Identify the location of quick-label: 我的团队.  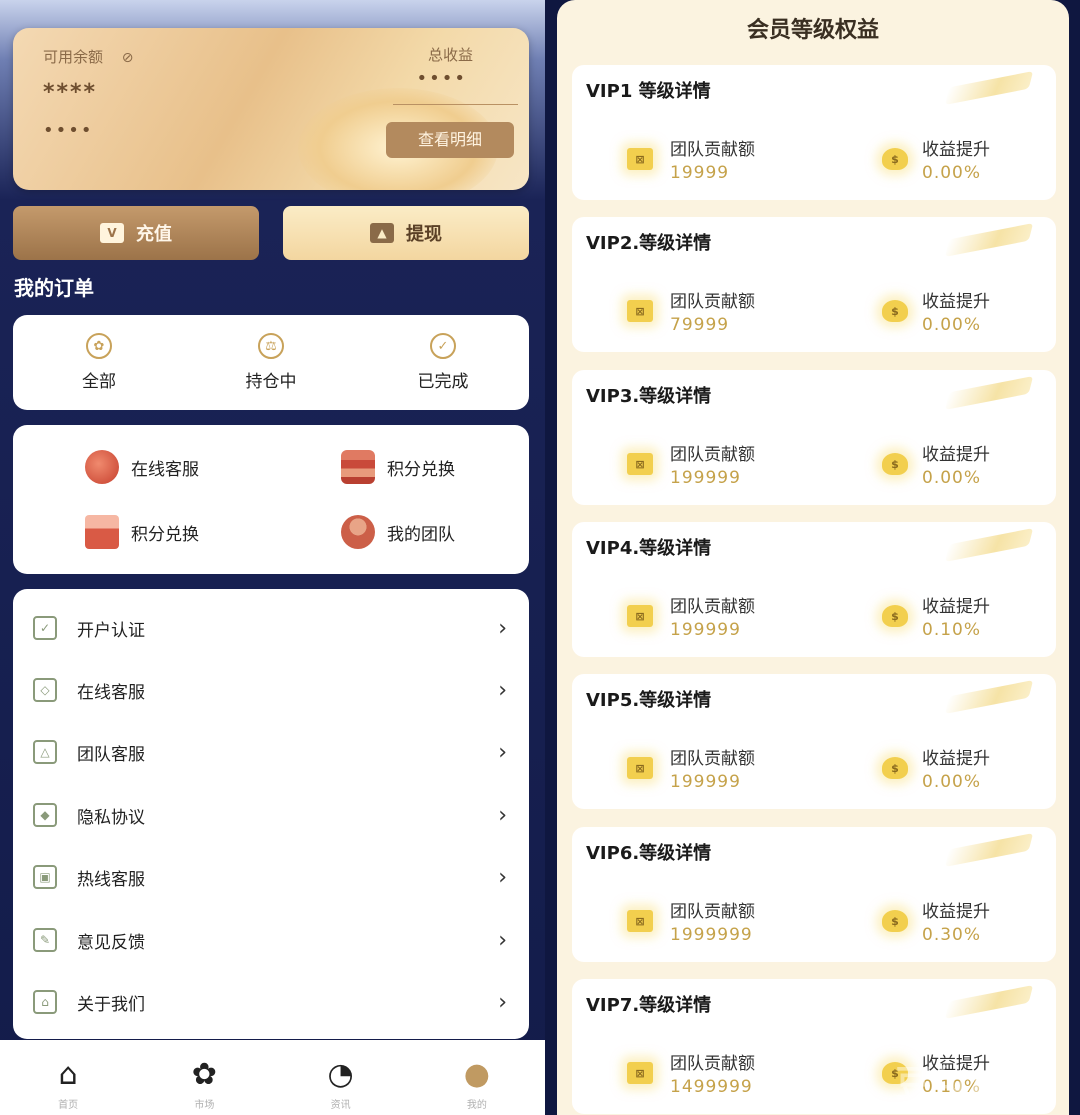
(421, 534).